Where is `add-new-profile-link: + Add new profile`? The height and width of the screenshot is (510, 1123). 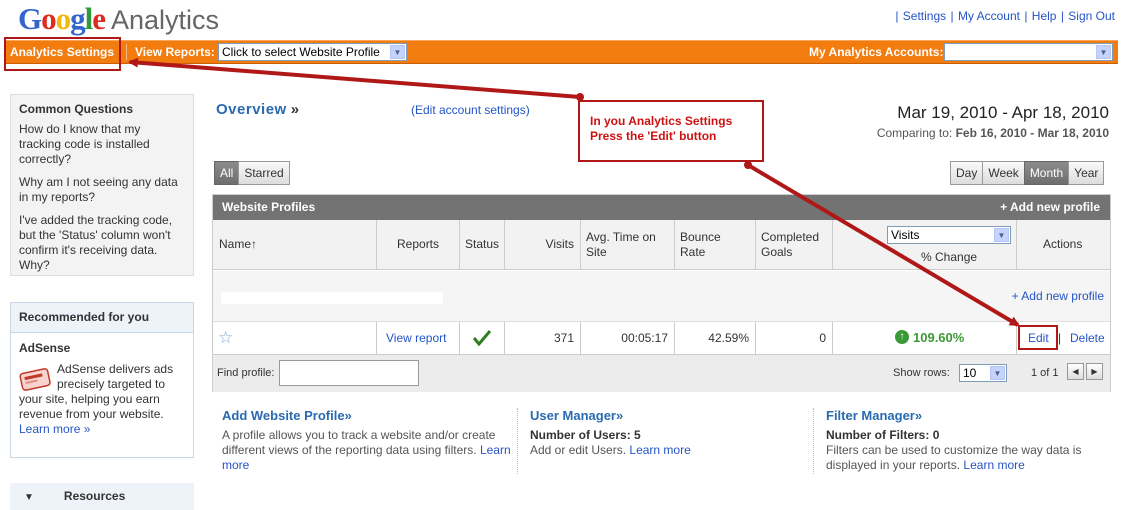
add-new-profile-link: + Add new profile is located at coordinates (1058, 296).